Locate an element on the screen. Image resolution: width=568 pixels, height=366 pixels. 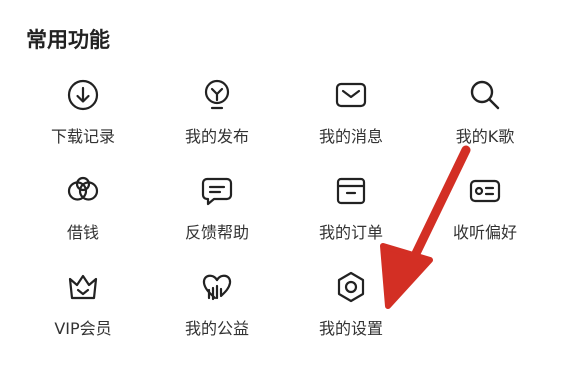
feature-my-karaoke: 我的K歌 is located at coordinates (485, 126).